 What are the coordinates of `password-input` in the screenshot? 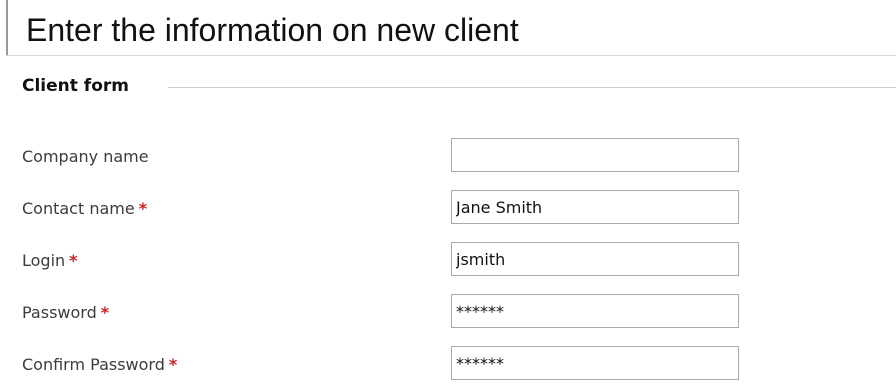 It's located at (595, 311).